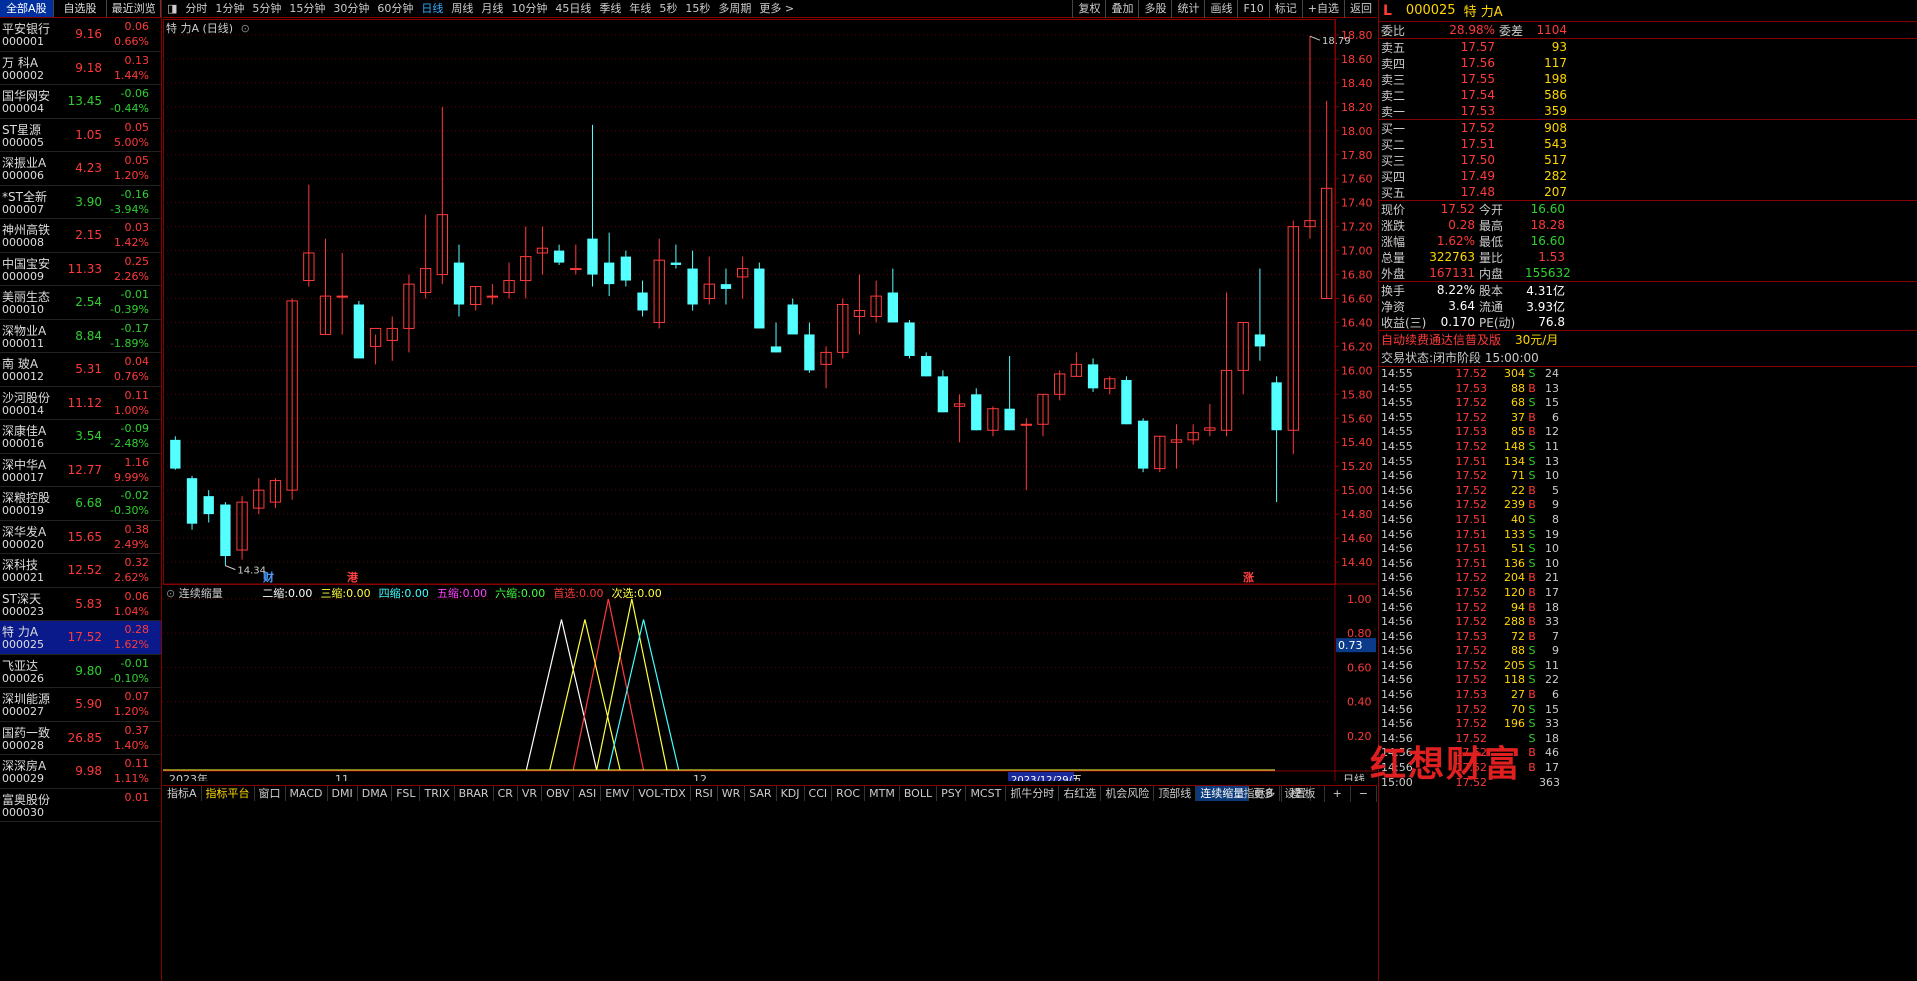 This screenshot has width=1917, height=981. What do you see at coordinates (776, 9) in the screenshot?
I see `period-tab: 更多 >` at bounding box center [776, 9].